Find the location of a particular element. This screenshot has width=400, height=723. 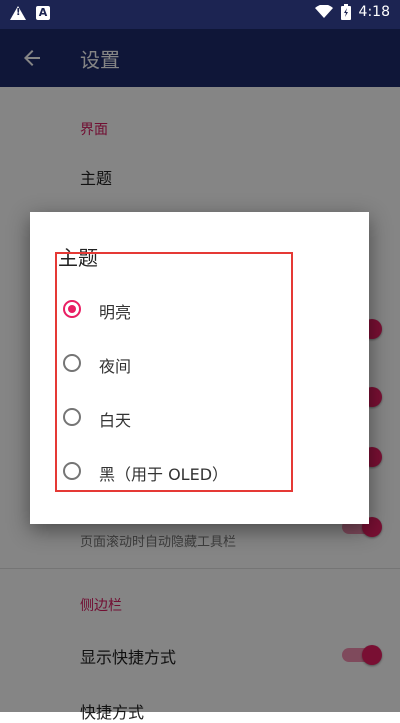

status-time: 4:18 is located at coordinates (374, 12).